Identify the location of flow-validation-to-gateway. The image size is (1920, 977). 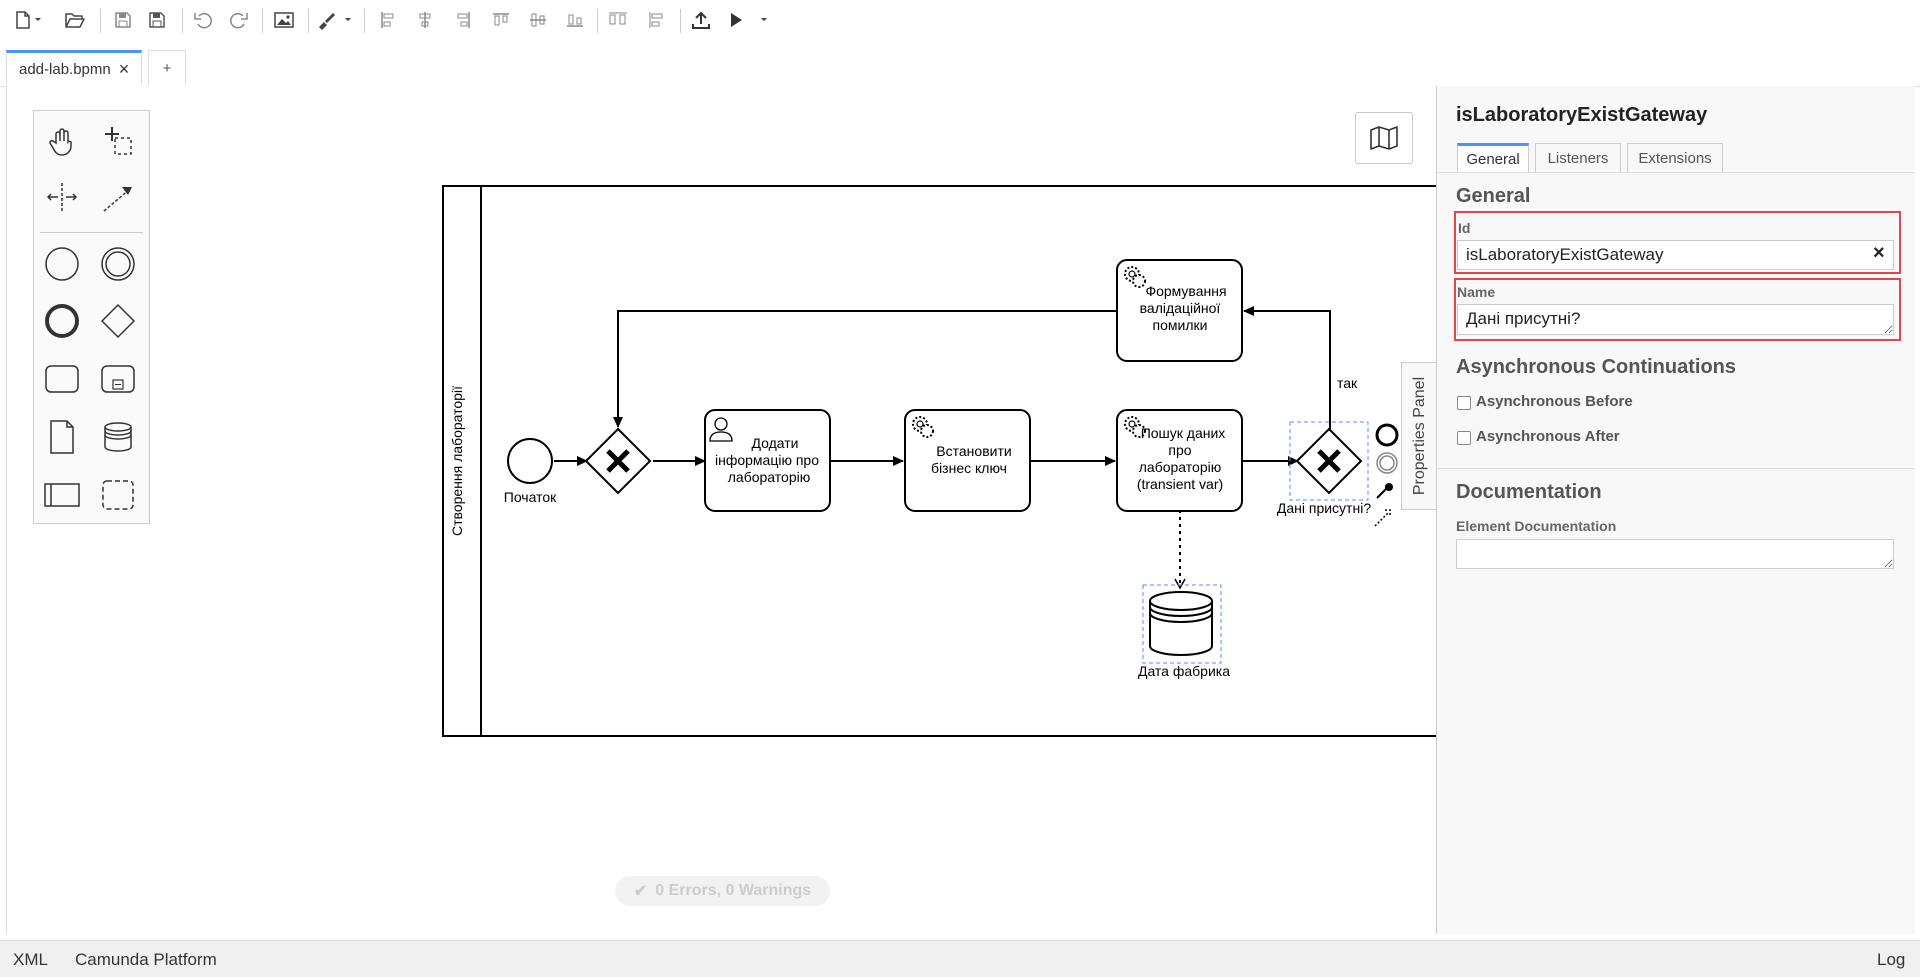
(864, 369).